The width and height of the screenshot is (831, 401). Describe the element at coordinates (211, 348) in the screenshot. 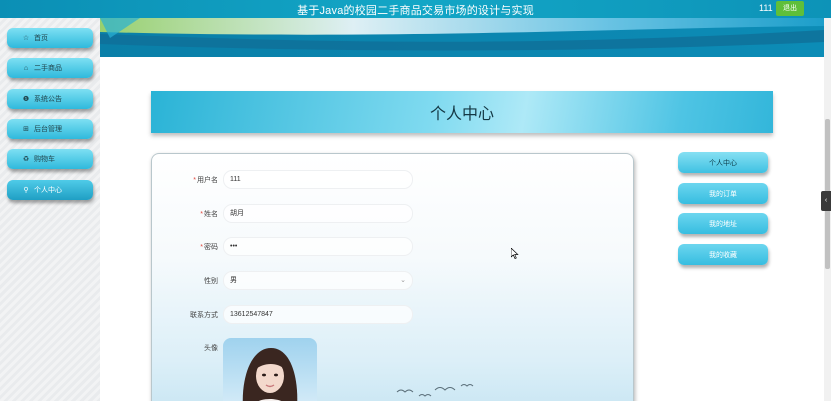

I see `avatar-label: 头像` at that location.